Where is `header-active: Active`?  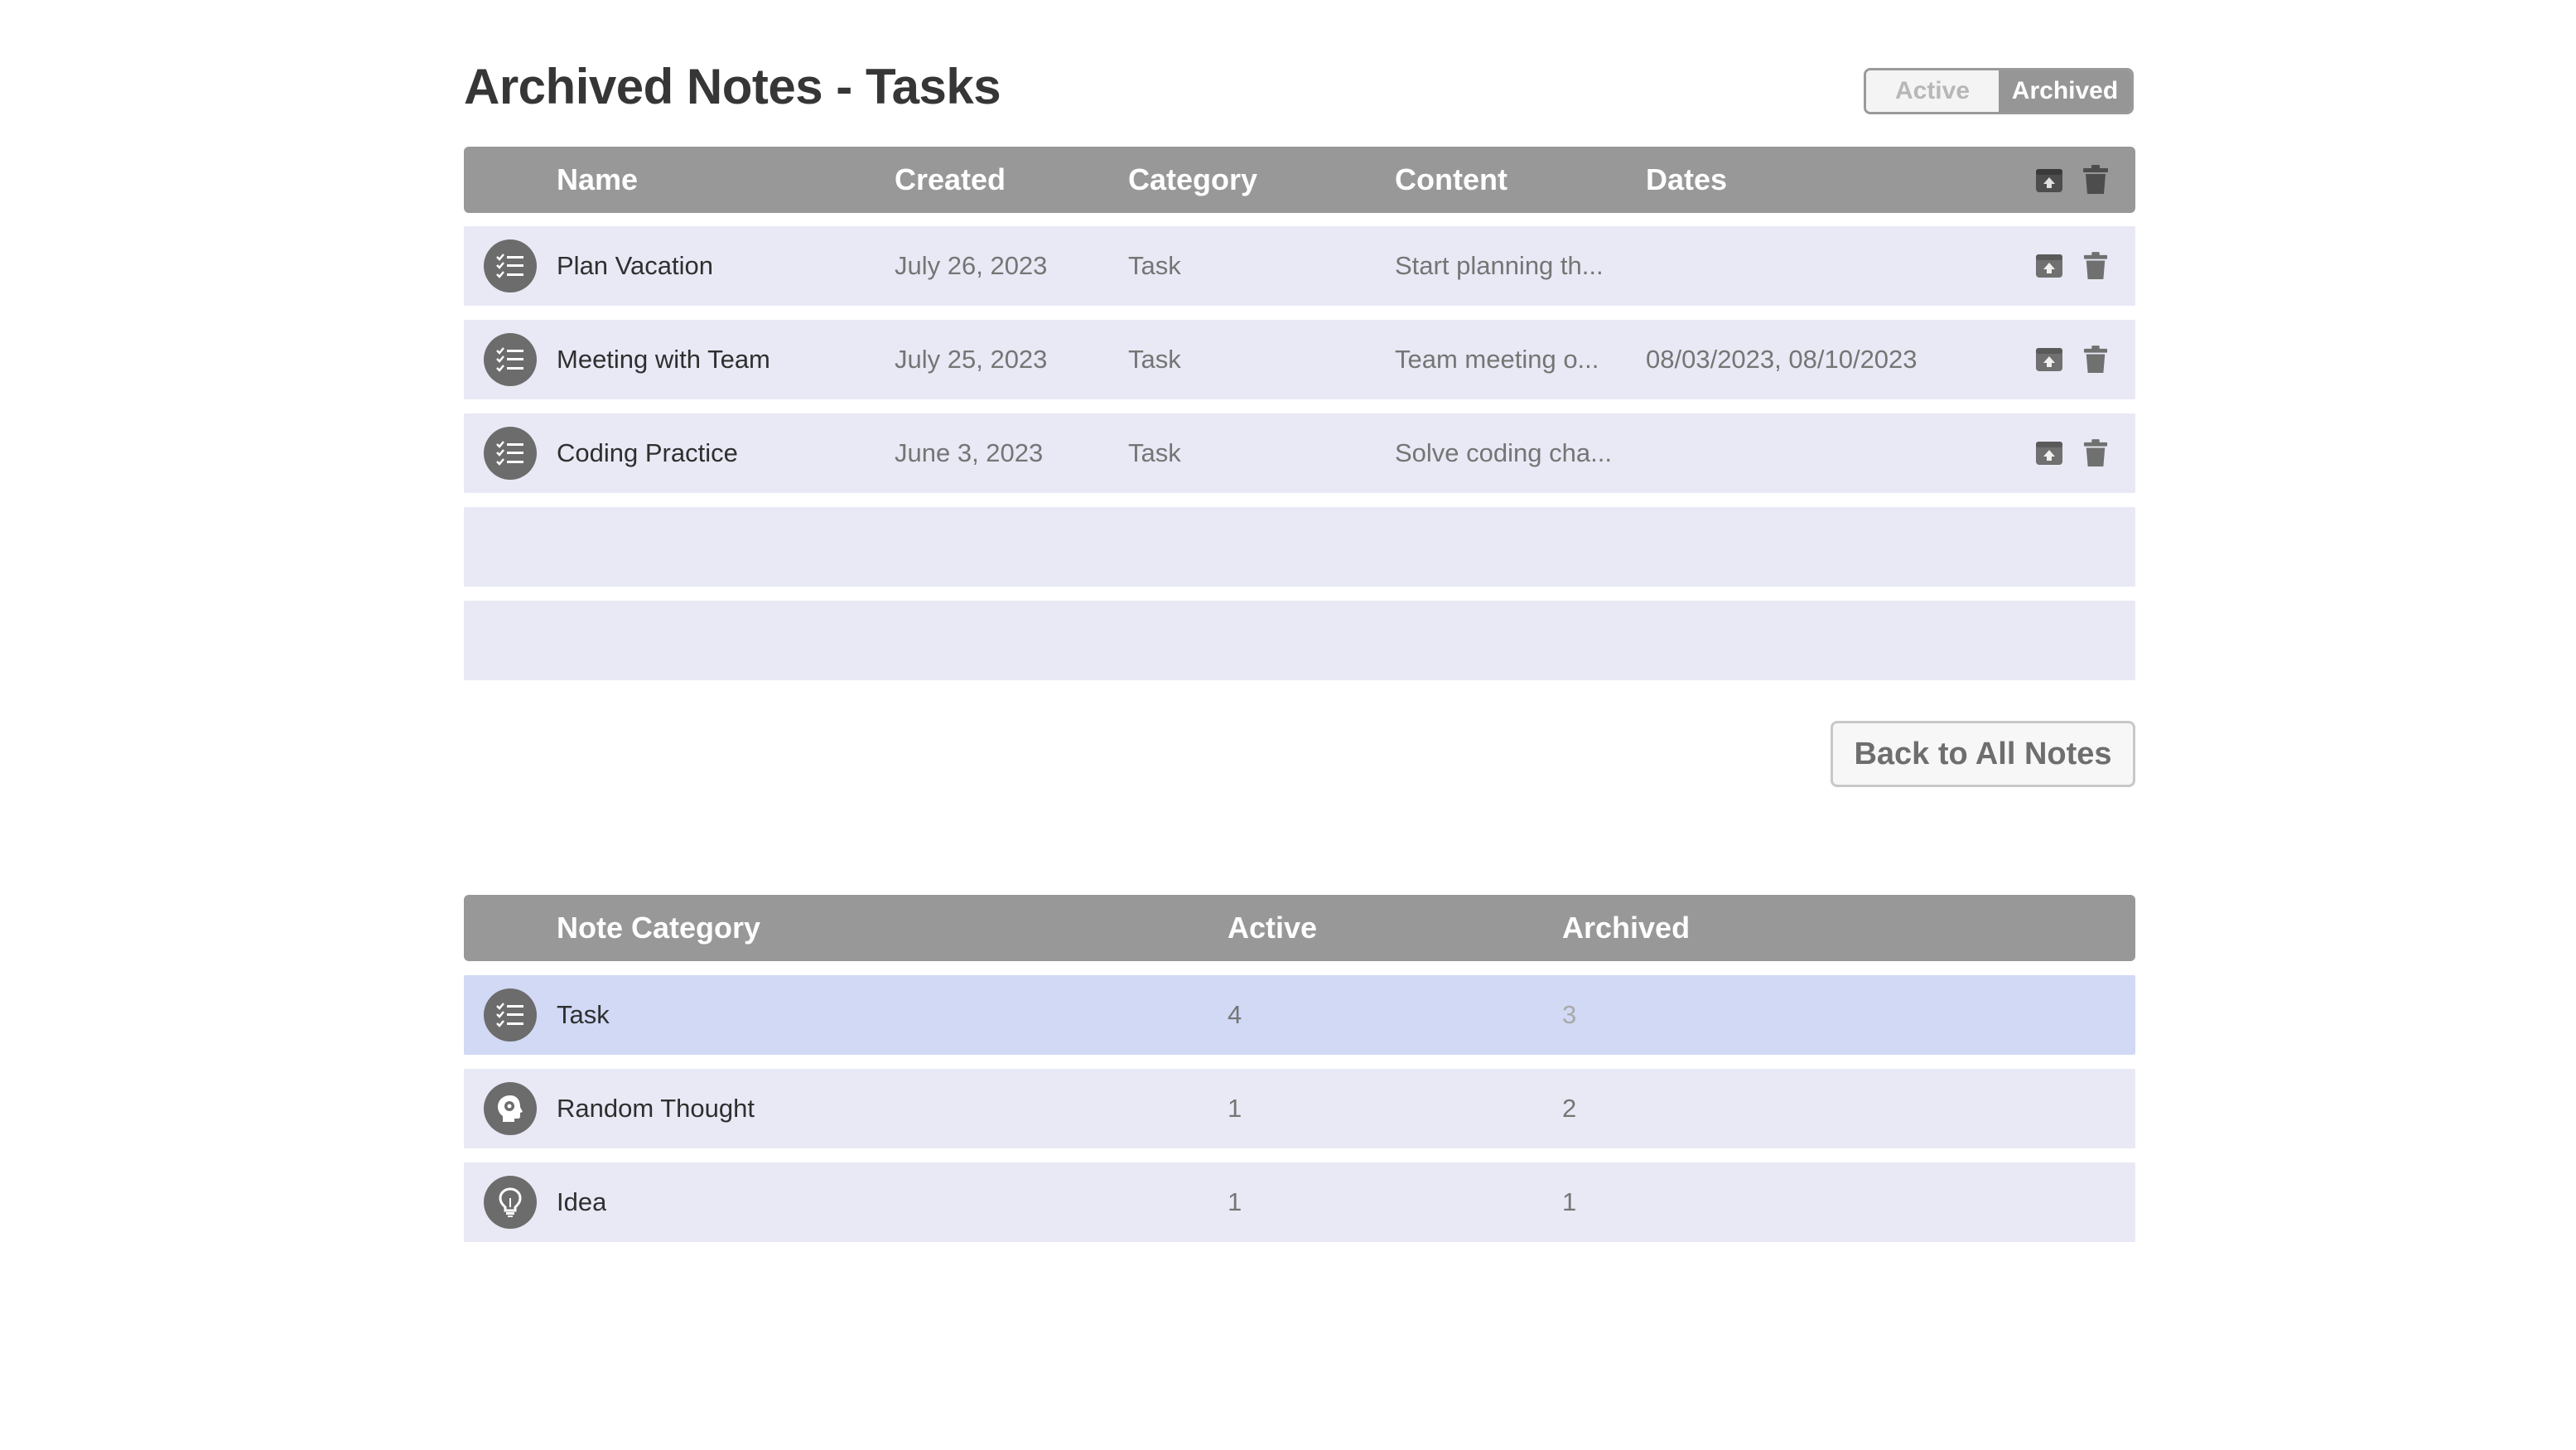 header-active: Active is located at coordinates (1273, 928).